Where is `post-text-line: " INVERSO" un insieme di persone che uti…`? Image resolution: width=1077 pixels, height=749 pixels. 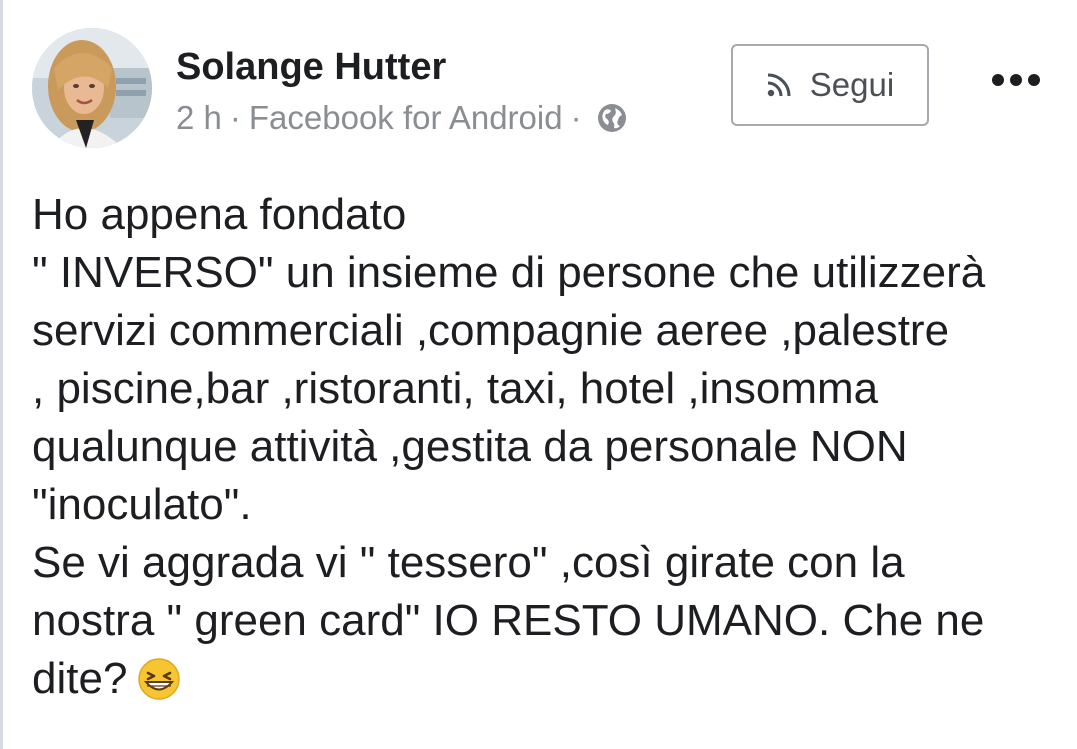
post-text-line: " INVERSO" un insieme di persone che uti… is located at coordinates (509, 272).